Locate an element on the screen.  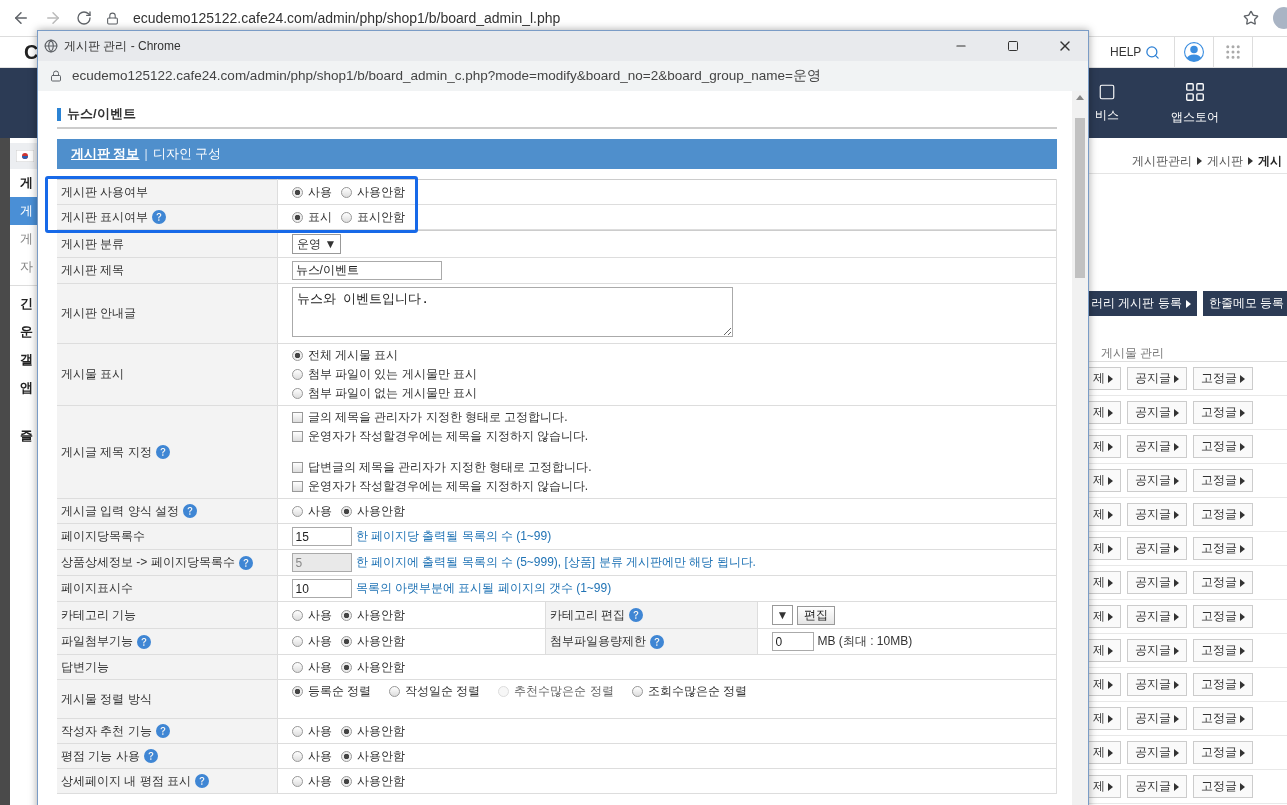
breadcrumb-link: 게시판 is located at coordinates (1225, 161).